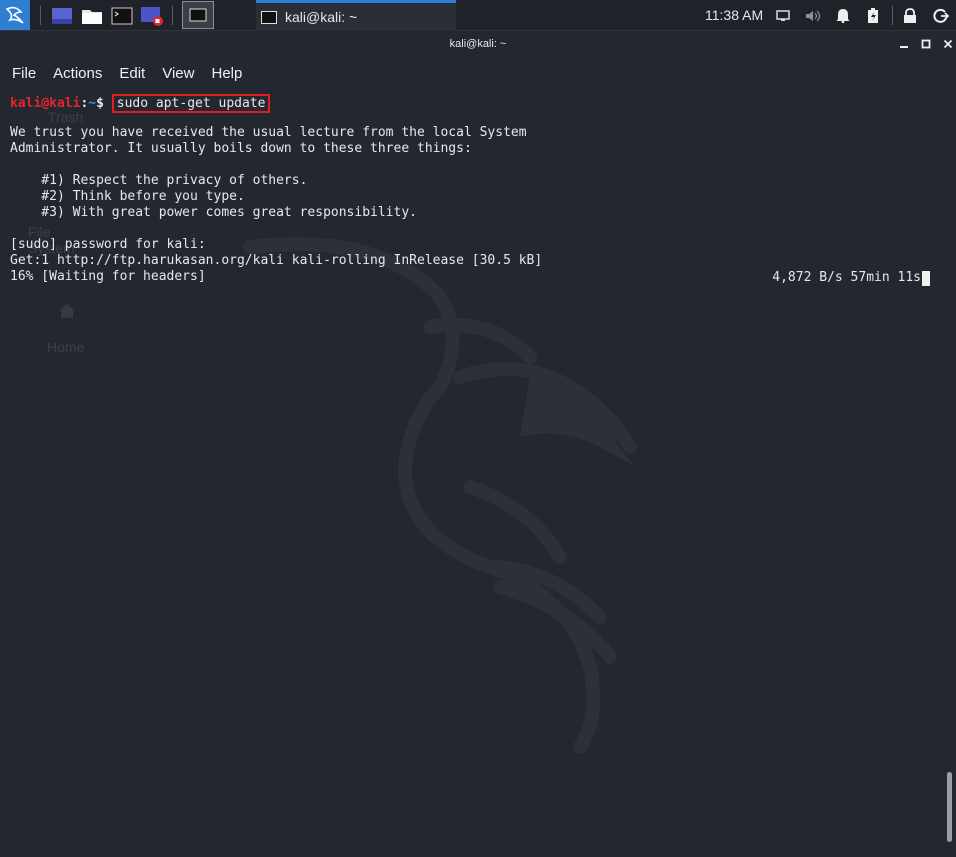 The width and height of the screenshot is (956, 857). Describe the element at coordinates (62, 15) in the screenshot. I see `workspace-icon` at that location.